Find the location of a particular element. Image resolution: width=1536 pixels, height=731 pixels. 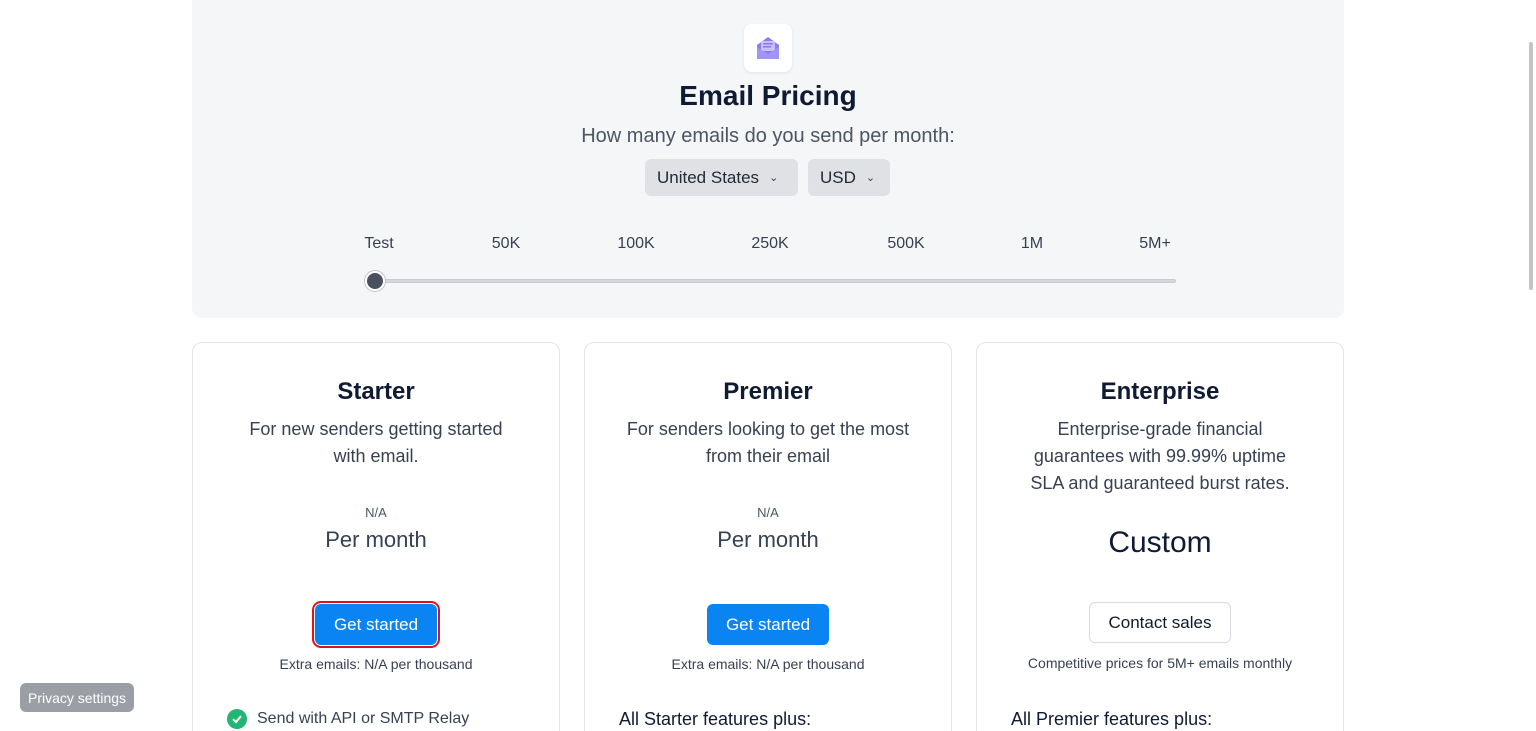

page-subtitle: How many emails do you send per month: is located at coordinates (768, 136).